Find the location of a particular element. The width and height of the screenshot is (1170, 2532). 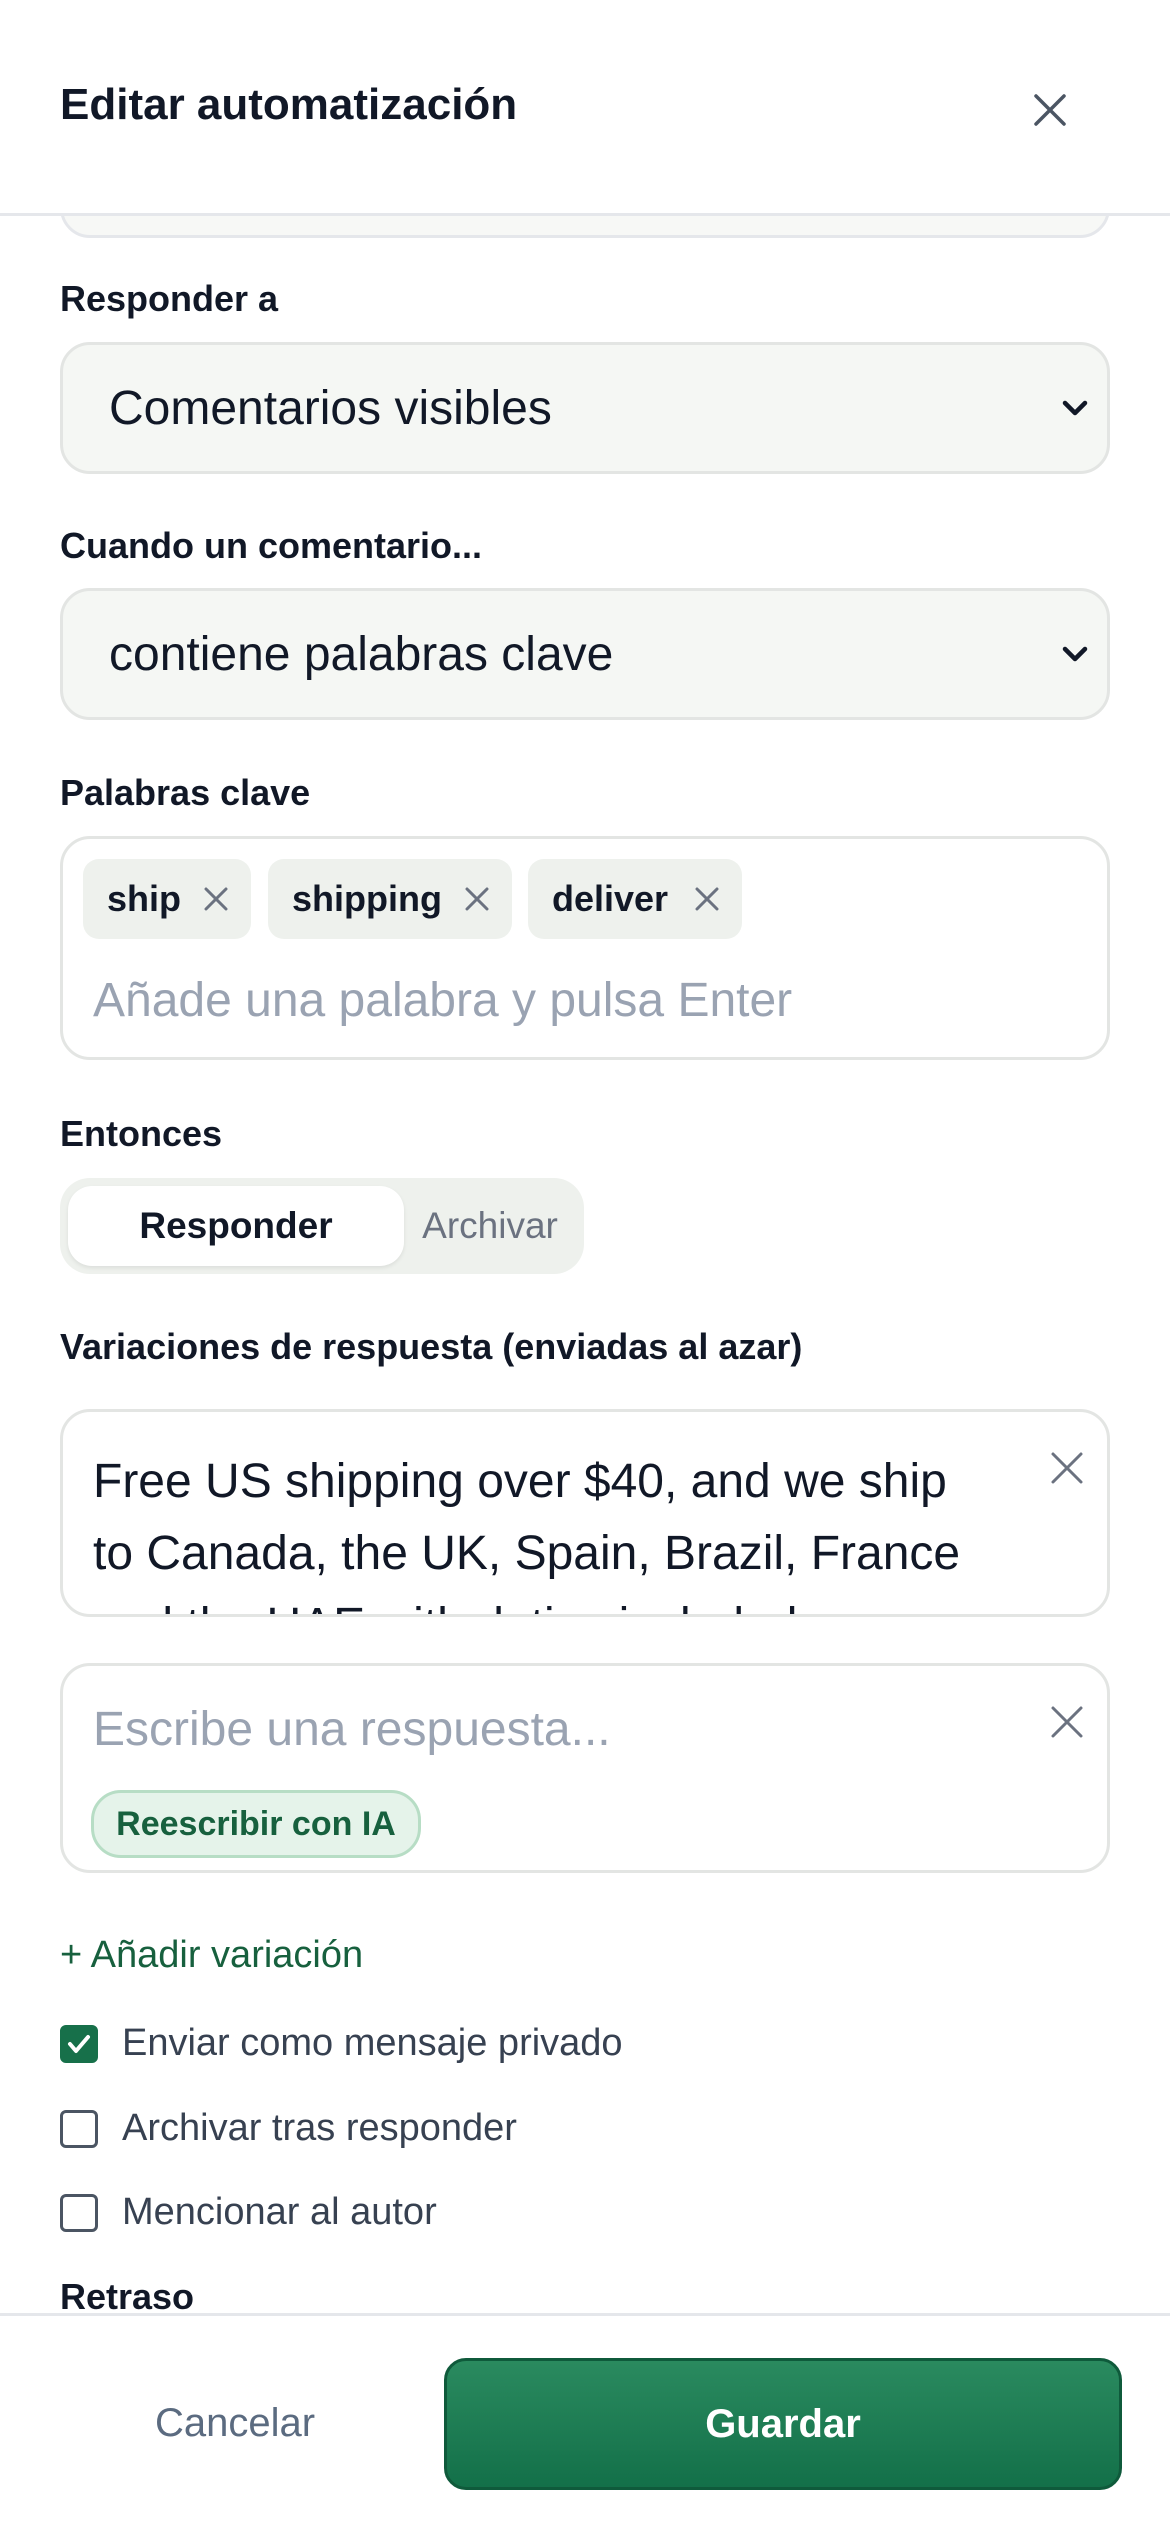

action-option-respond: Responder is located at coordinates (236, 1226).